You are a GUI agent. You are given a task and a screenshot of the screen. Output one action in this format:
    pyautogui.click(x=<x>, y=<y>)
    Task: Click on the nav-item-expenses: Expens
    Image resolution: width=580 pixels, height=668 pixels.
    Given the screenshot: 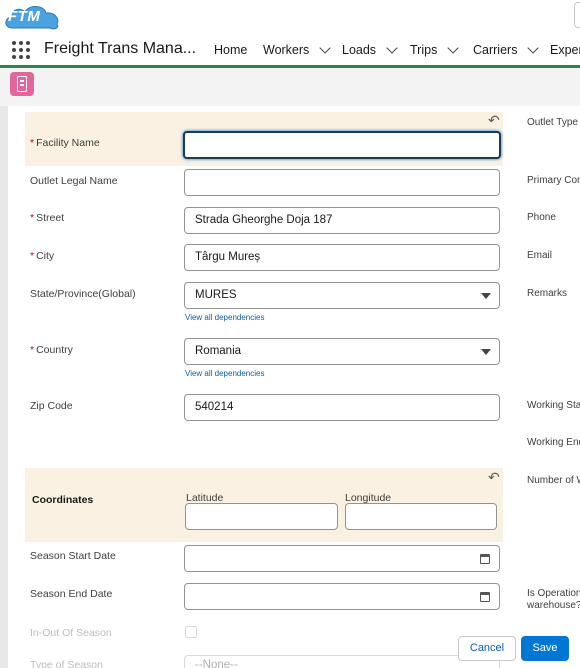 What is the action you would take?
    pyautogui.click(x=565, y=50)
    